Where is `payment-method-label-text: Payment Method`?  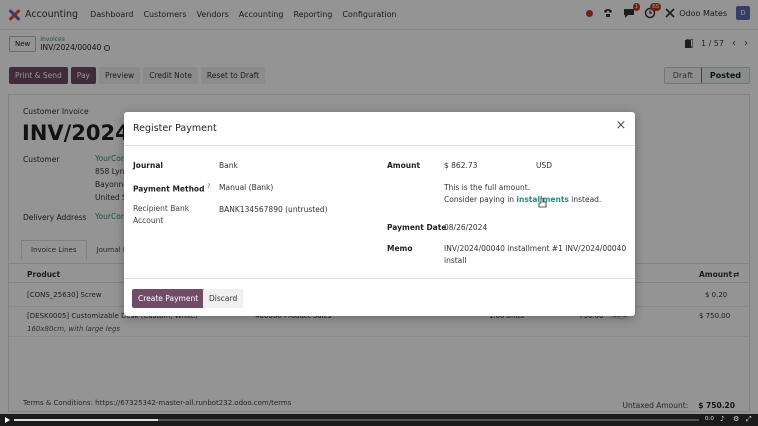
payment-method-label-text: Payment Method is located at coordinates (169, 189).